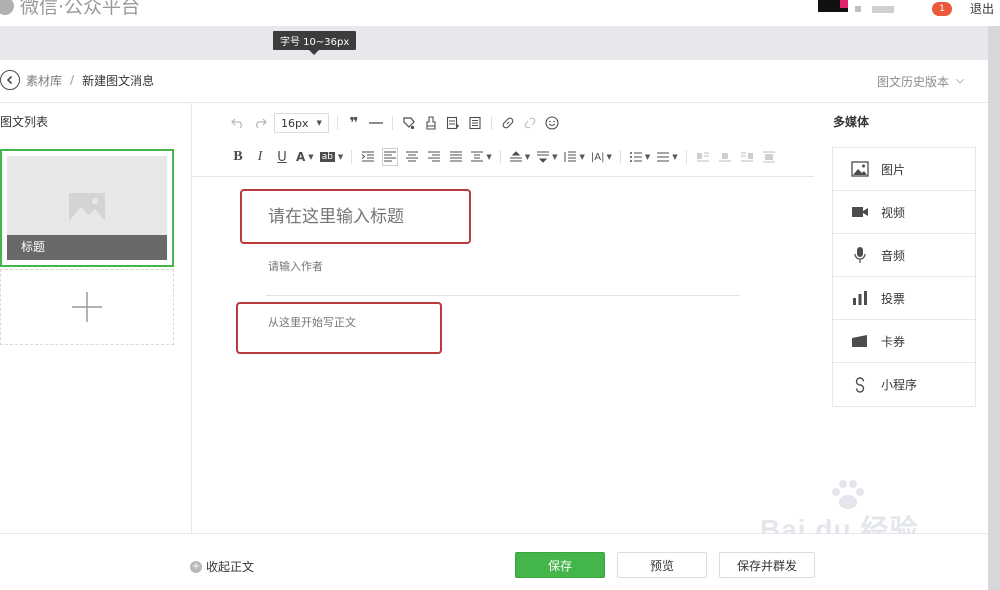  I want to click on media-item-label: 音频, so click(893, 255).